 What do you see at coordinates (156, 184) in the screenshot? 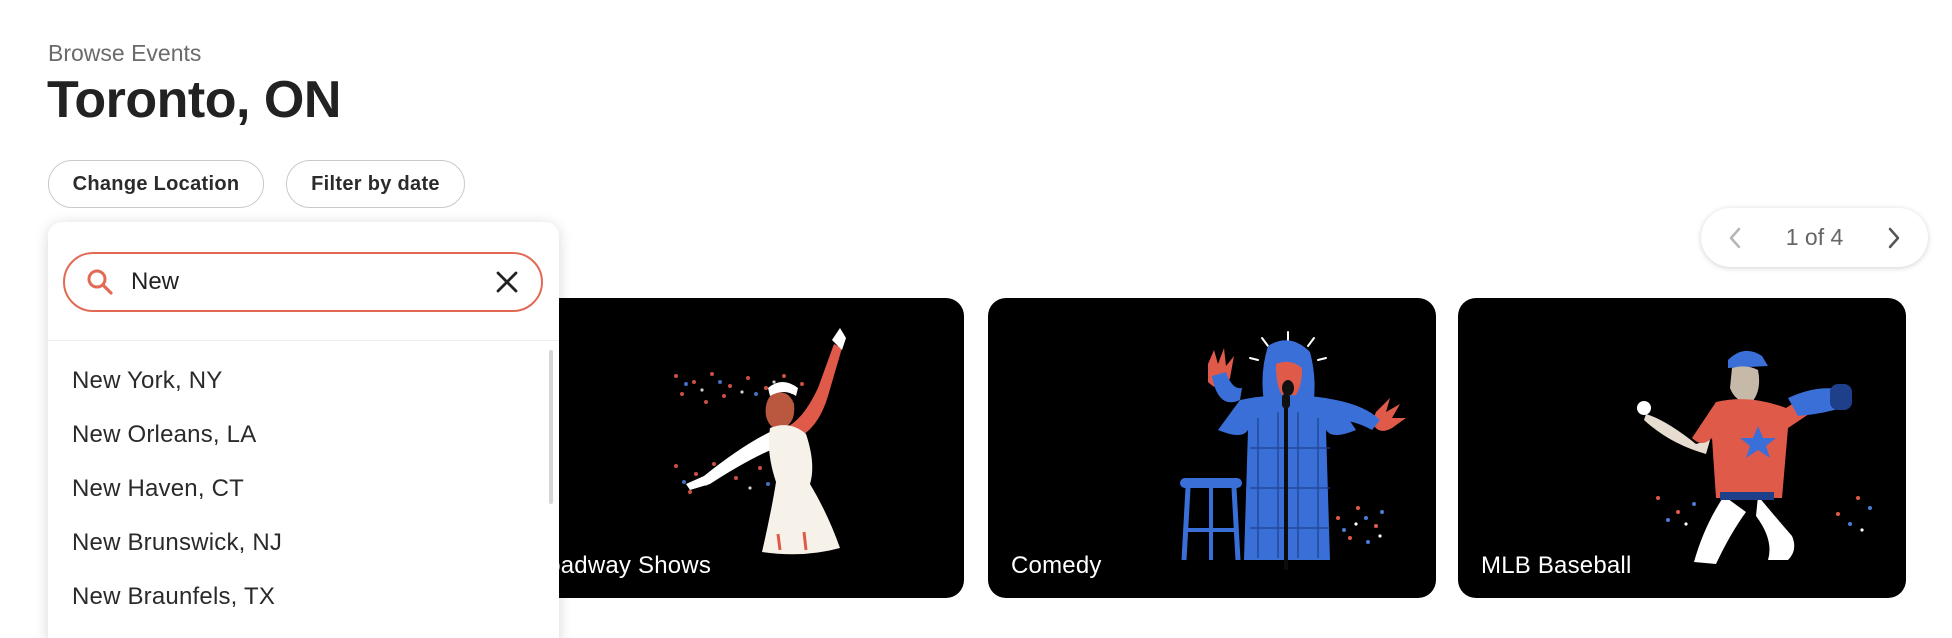
I see `change-location-button: Change Location` at bounding box center [156, 184].